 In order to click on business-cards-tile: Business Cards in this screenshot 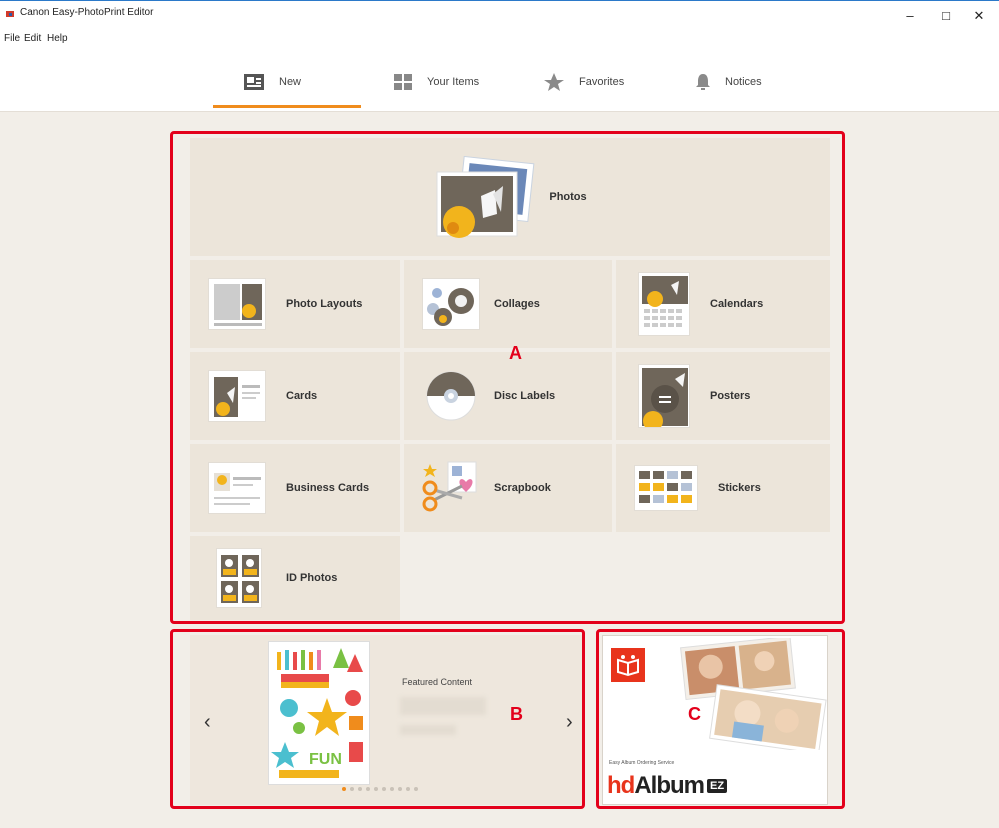, I will do `click(295, 488)`.